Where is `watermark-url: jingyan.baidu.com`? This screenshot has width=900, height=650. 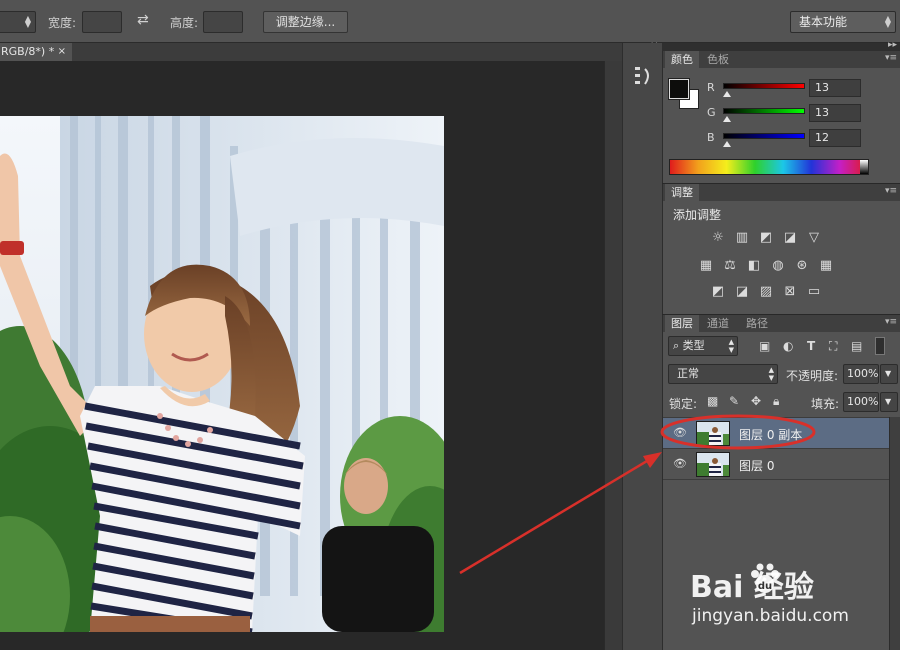 watermark-url: jingyan.baidu.com is located at coordinates (770, 616).